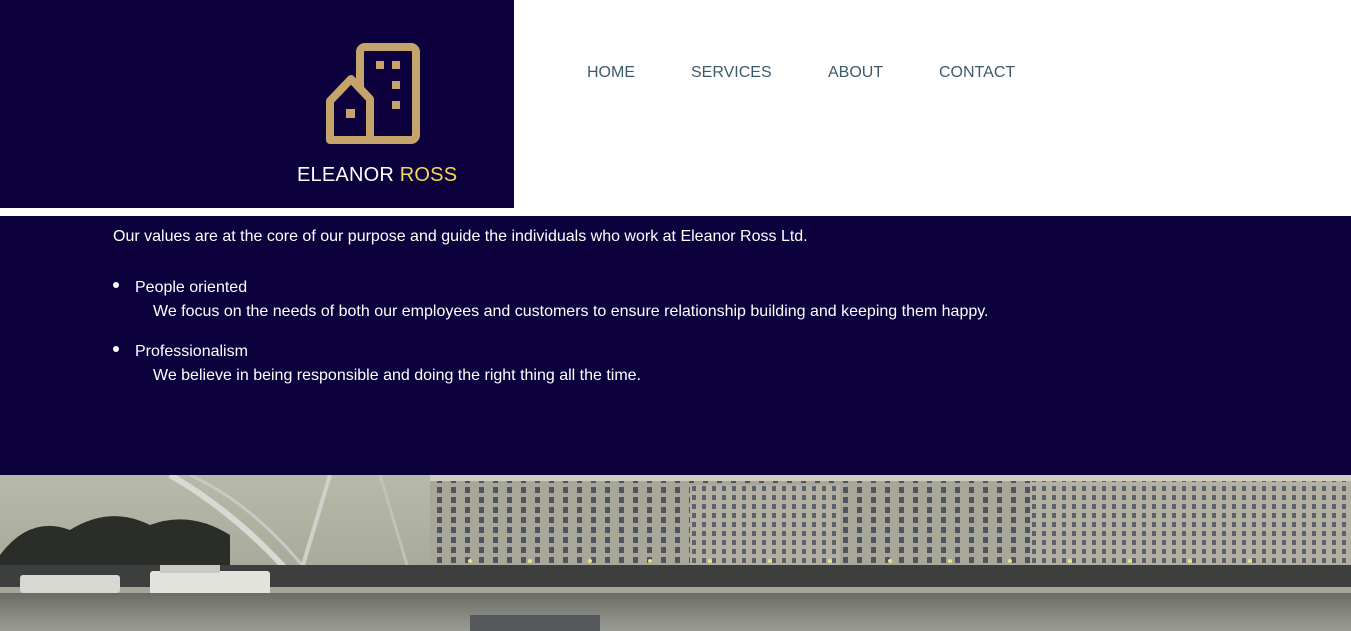 This screenshot has height=631, width=1351. What do you see at coordinates (373, 93) in the screenshot?
I see `building-icon` at bounding box center [373, 93].